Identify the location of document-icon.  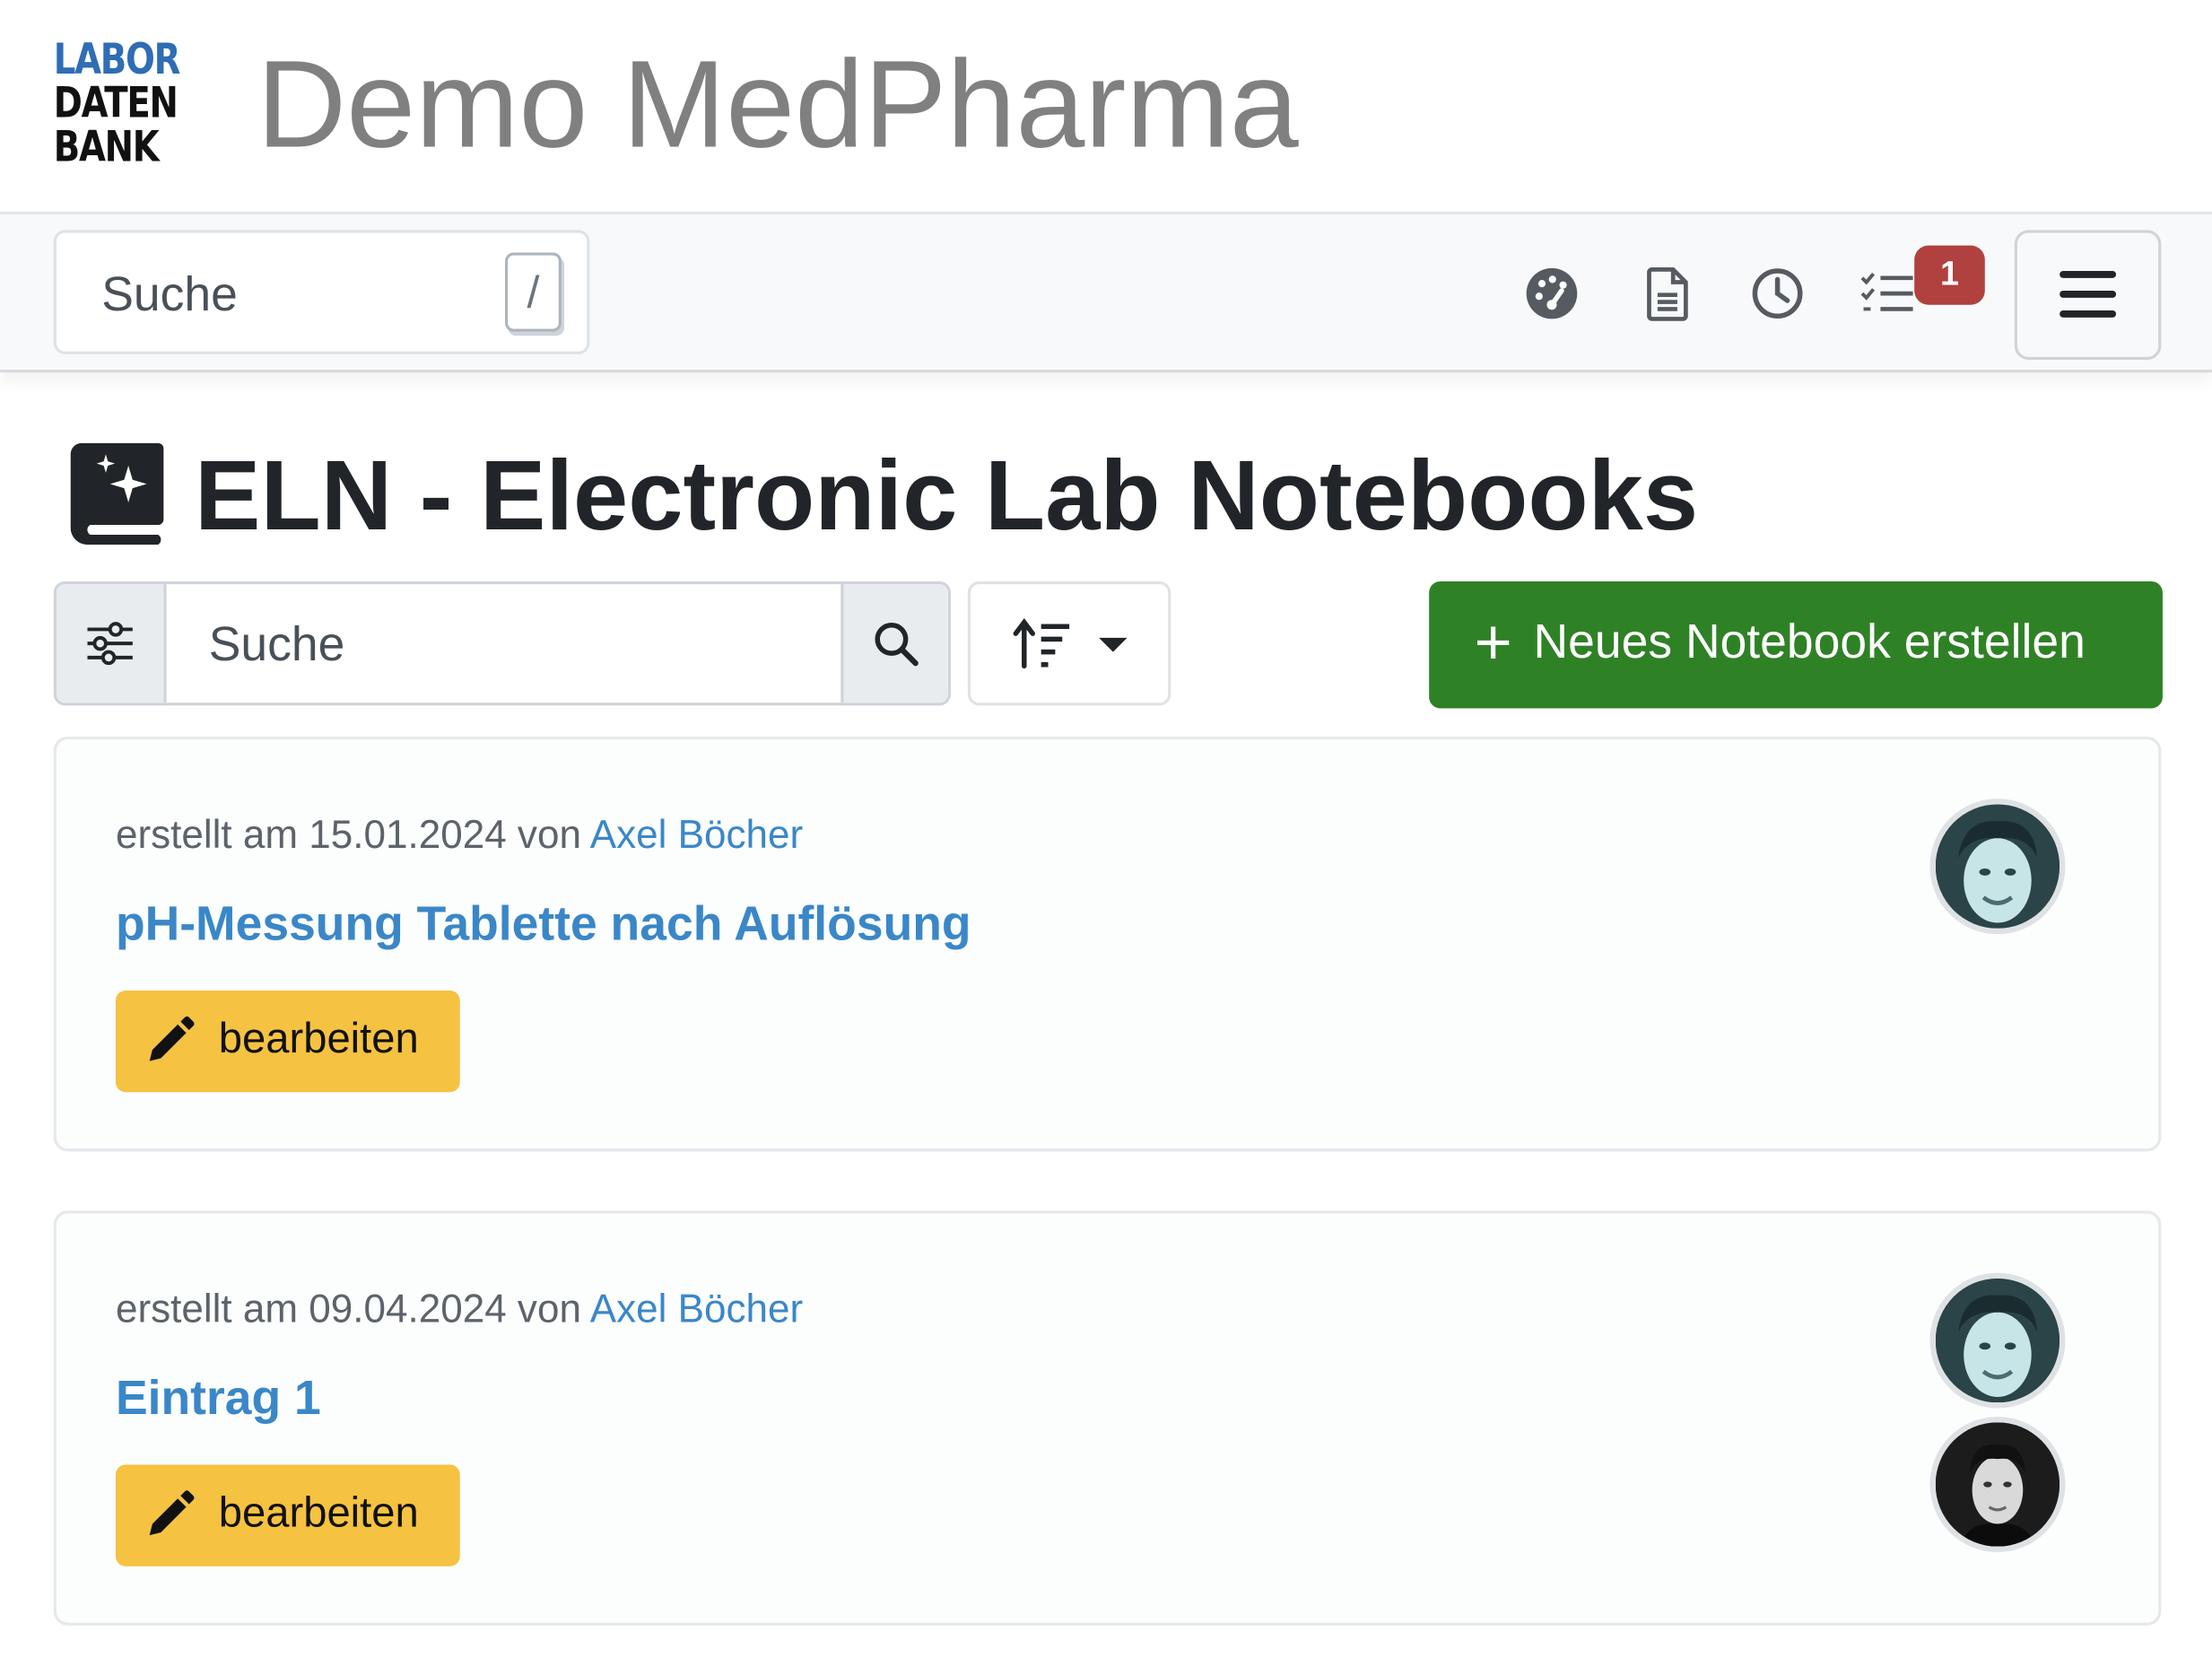
(1667, 294).